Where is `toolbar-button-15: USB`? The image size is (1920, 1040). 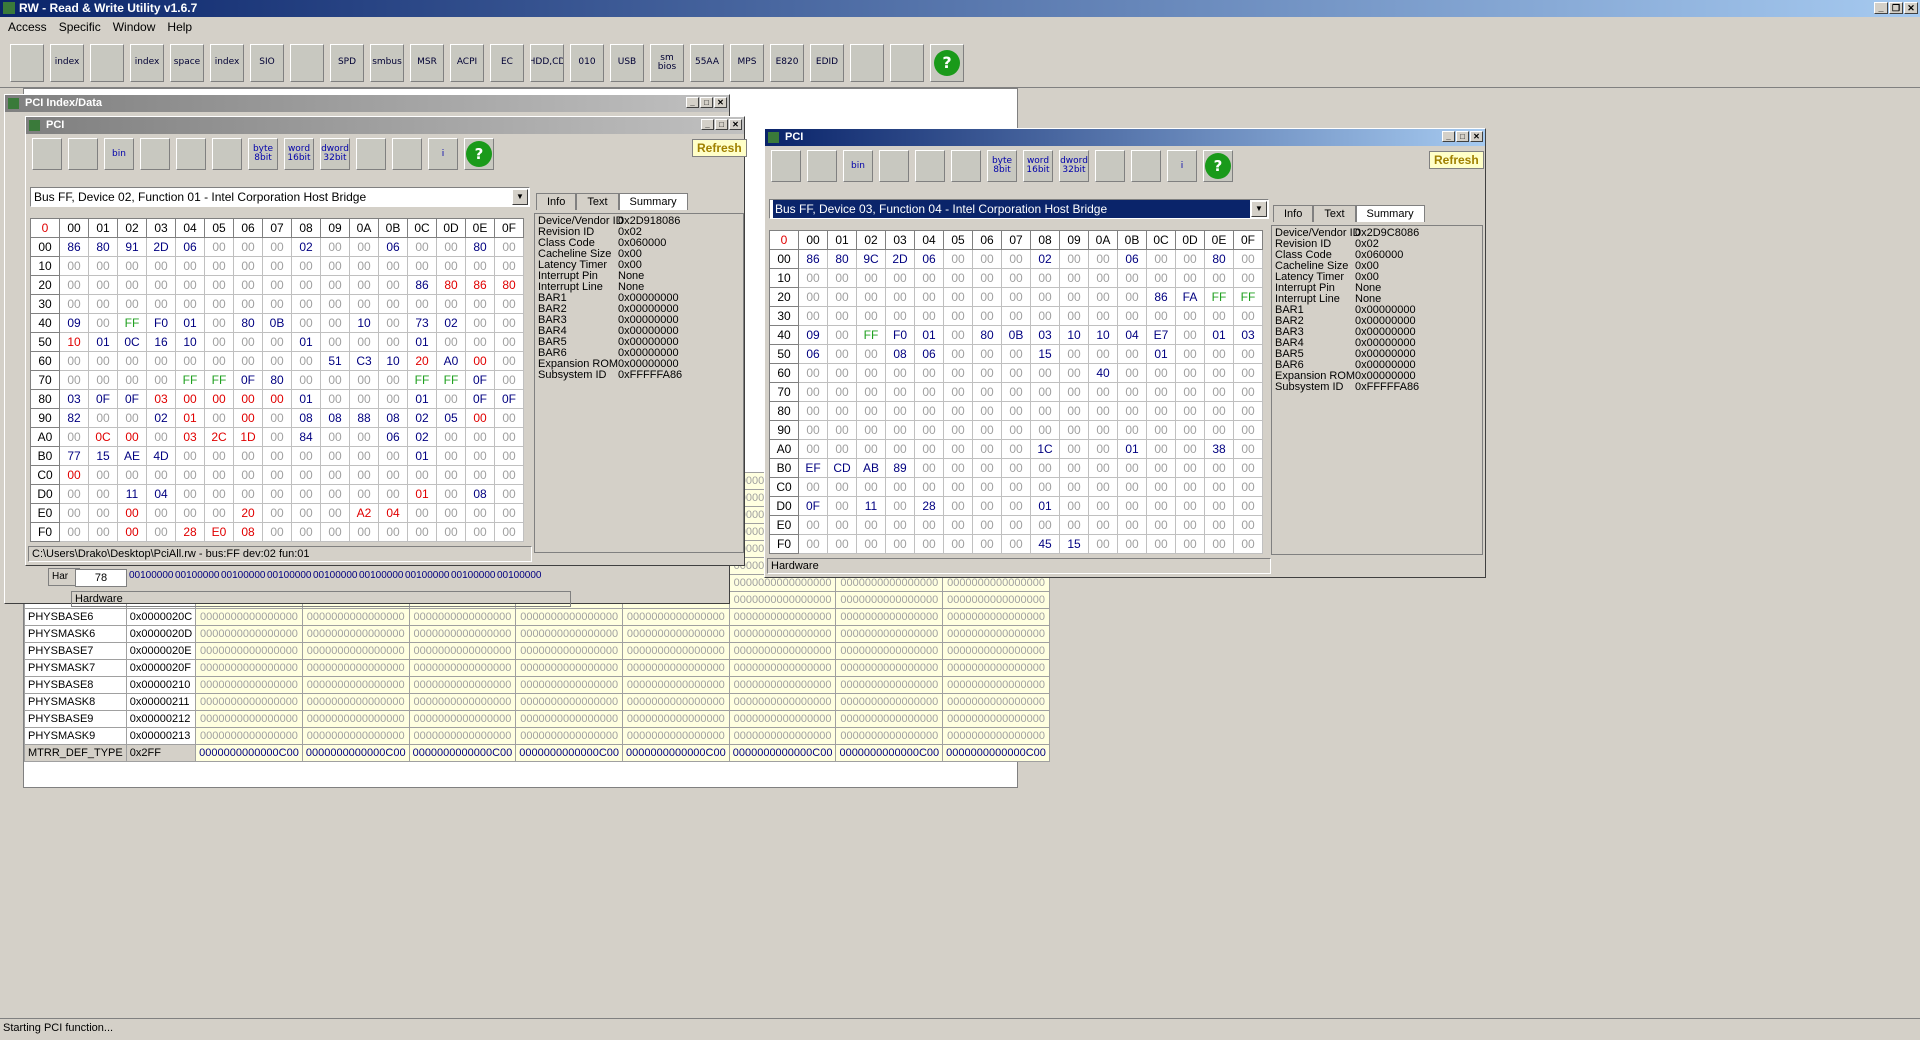
toolbar-button-15: USB is located at coordinates (627, 62).